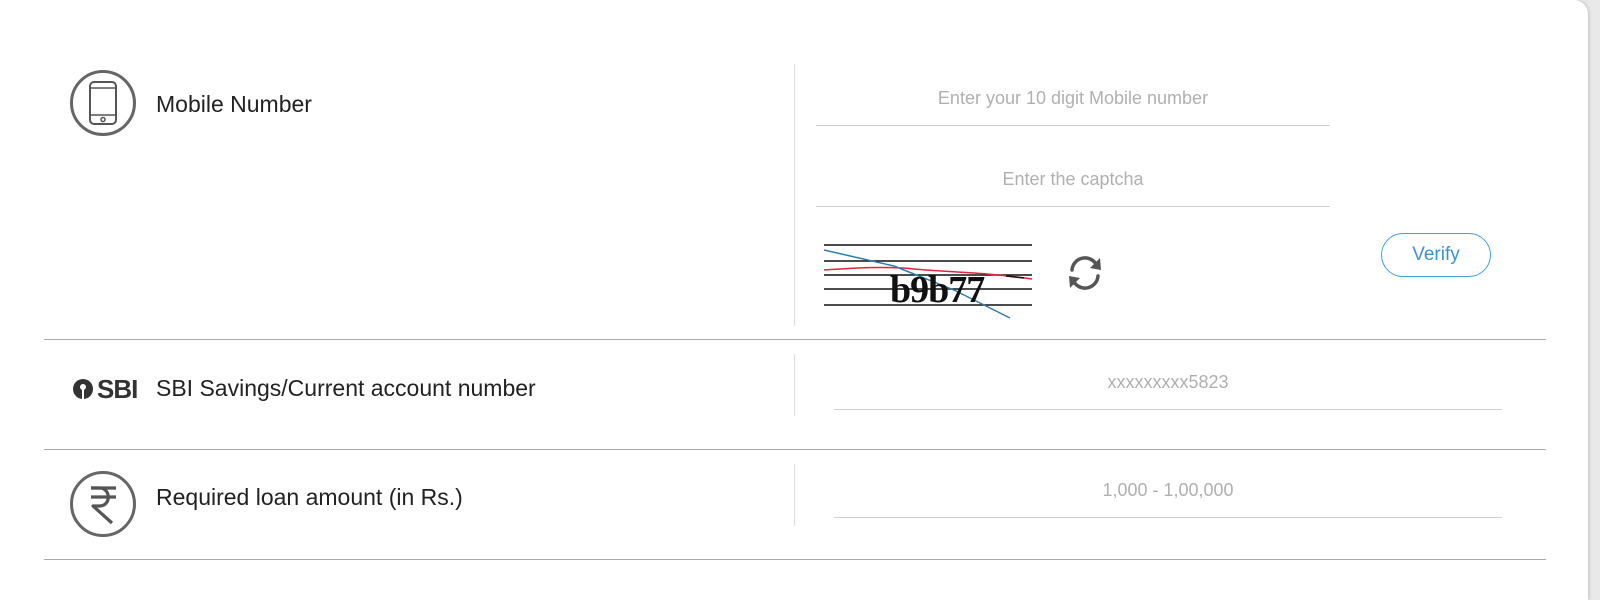 This screenshot has height=600, width=1600. Describe the element at coordinates (234, 104) in the screenshot. I see `mobile-number-label: Mobile Number` at that location.